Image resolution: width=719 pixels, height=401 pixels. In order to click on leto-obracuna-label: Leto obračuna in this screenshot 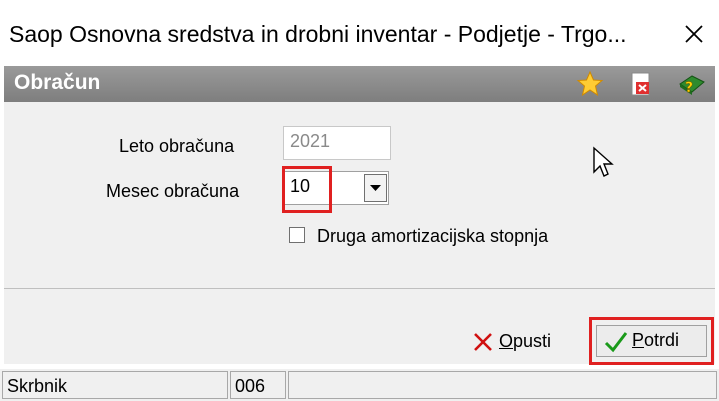, I will do `click(177, 146)`.